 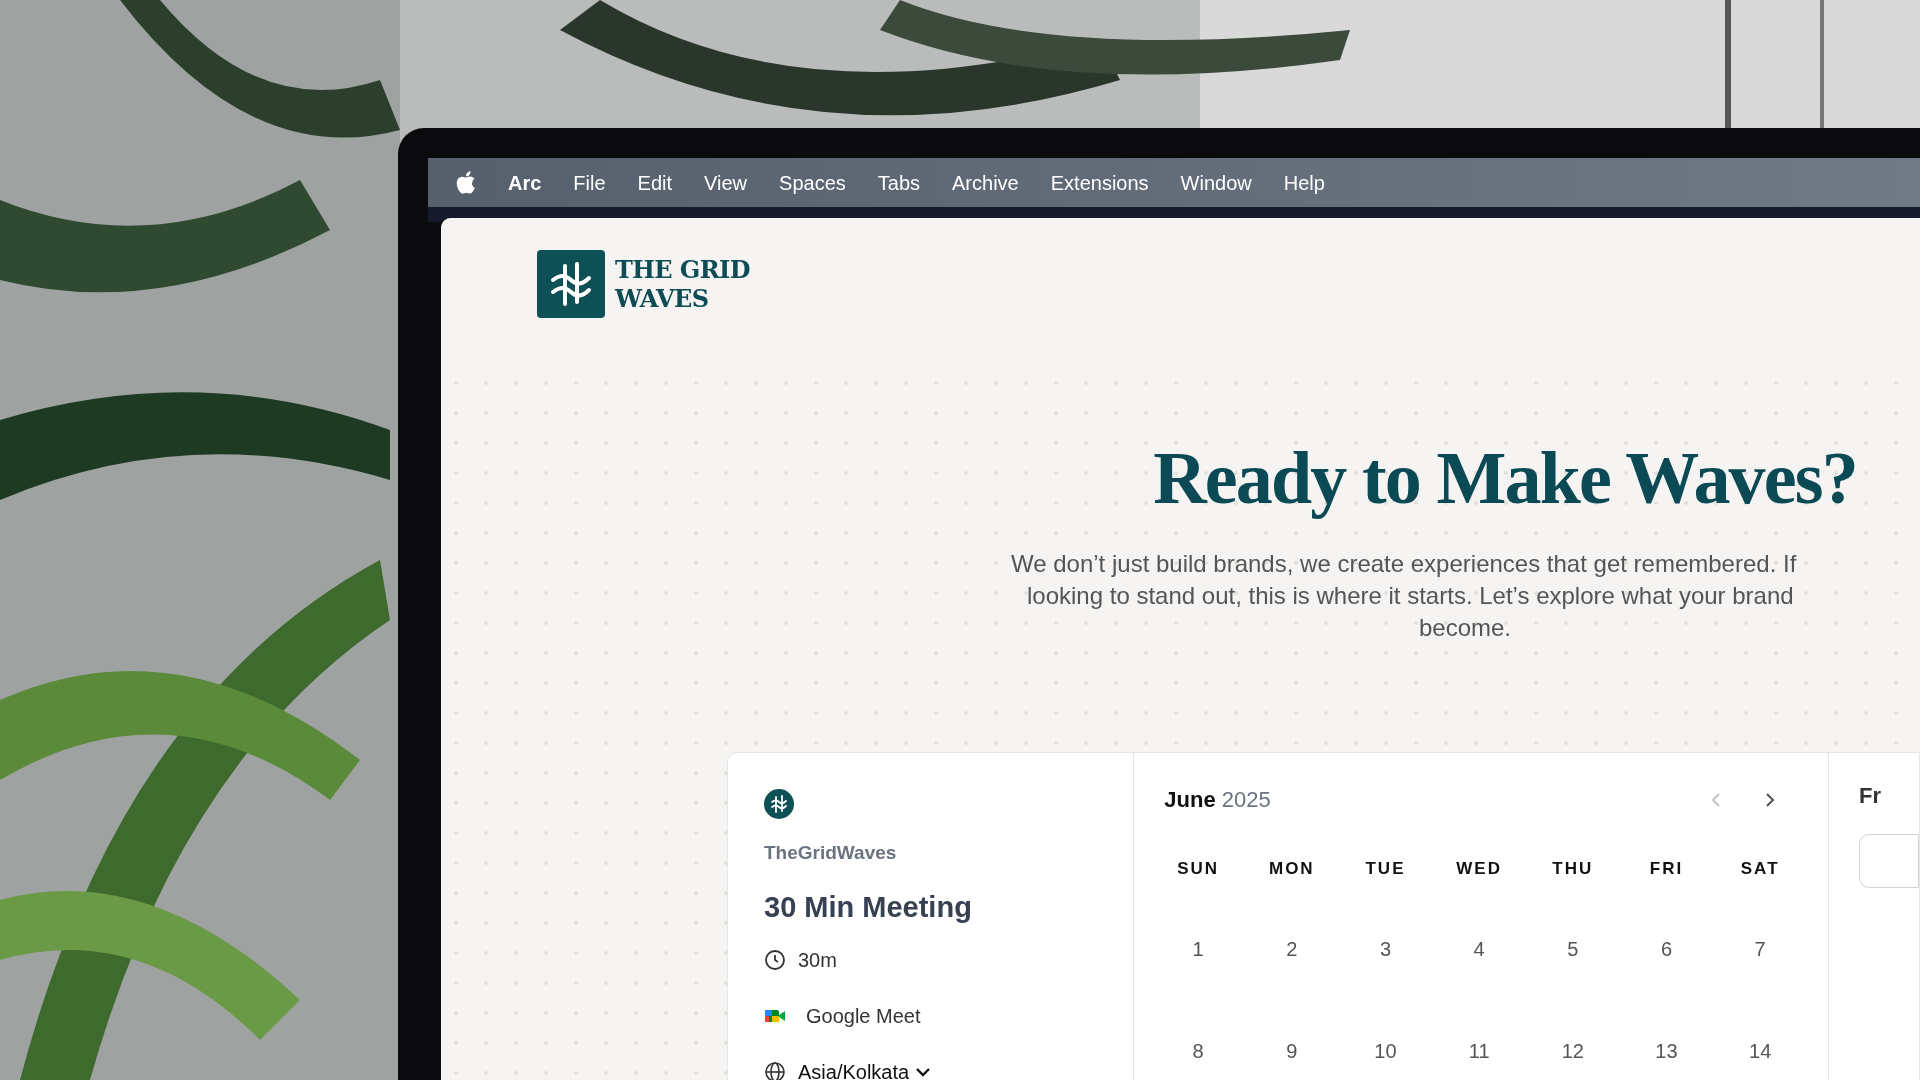 What do you see at coordinates (899, 182) in the screenshot?
I see `menu-item: Tabs` at bounding box center [899, 182].